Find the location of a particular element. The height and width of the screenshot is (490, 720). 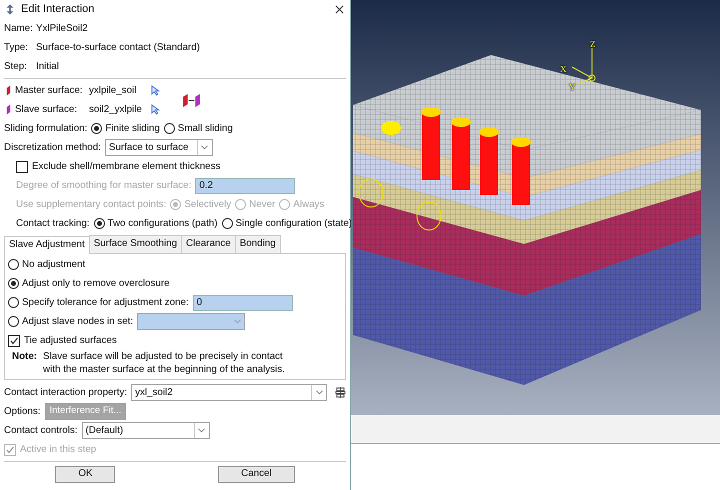

surface-label: Master surface: is located at coordinates (49, 90).